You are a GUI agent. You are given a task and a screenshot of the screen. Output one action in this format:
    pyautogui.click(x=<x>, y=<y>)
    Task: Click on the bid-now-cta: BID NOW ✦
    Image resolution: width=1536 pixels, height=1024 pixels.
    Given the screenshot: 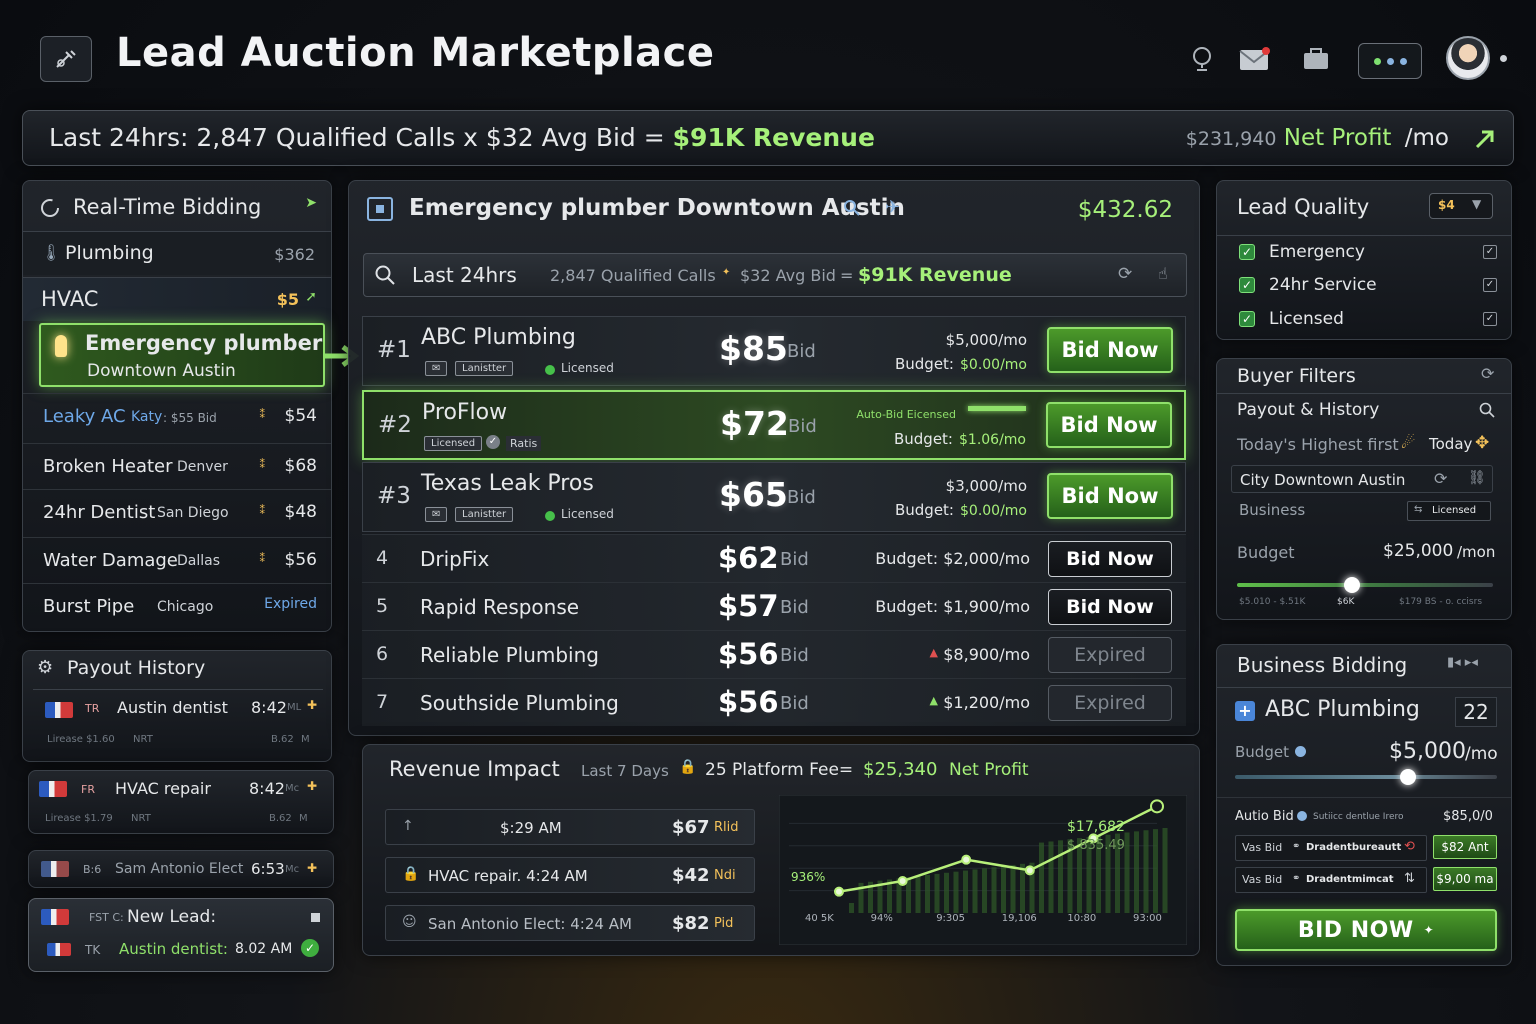 What is the action you would take?
    pyautogui.click(x=1366, y=930)
    